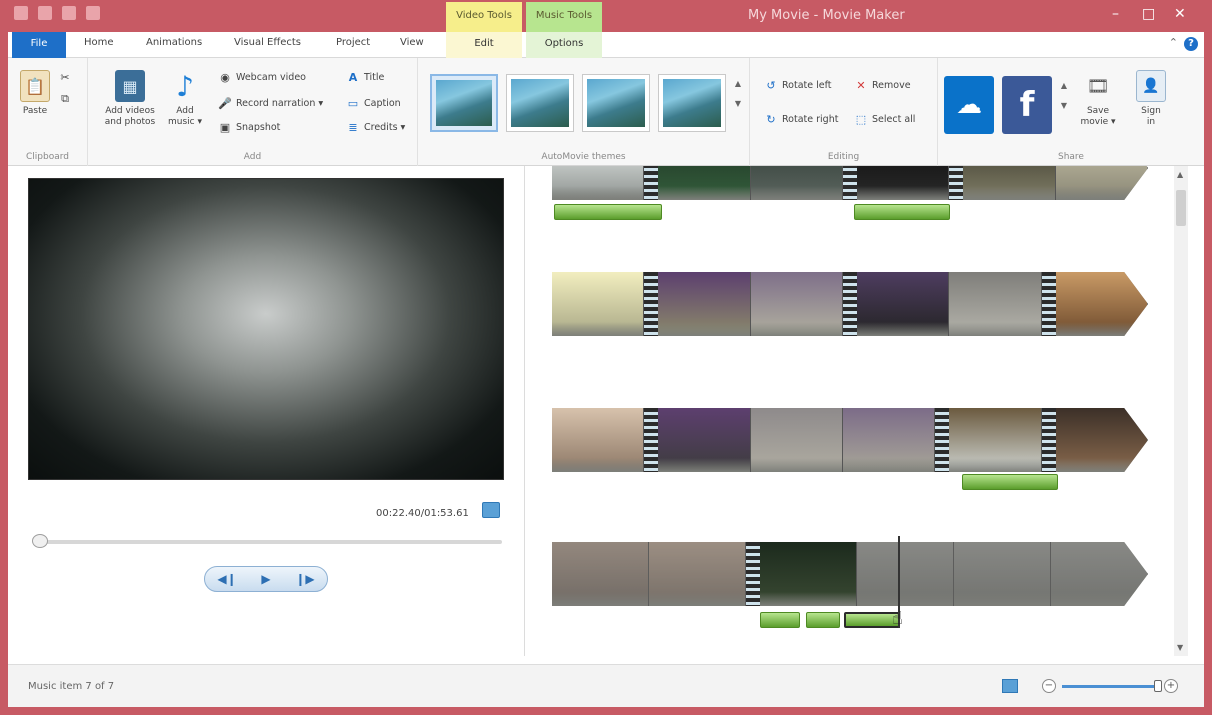  What do you see at coordinates (65, 99) in the screenshot?
I see `copy-button: ⧉` at bounding box center [65, 99].